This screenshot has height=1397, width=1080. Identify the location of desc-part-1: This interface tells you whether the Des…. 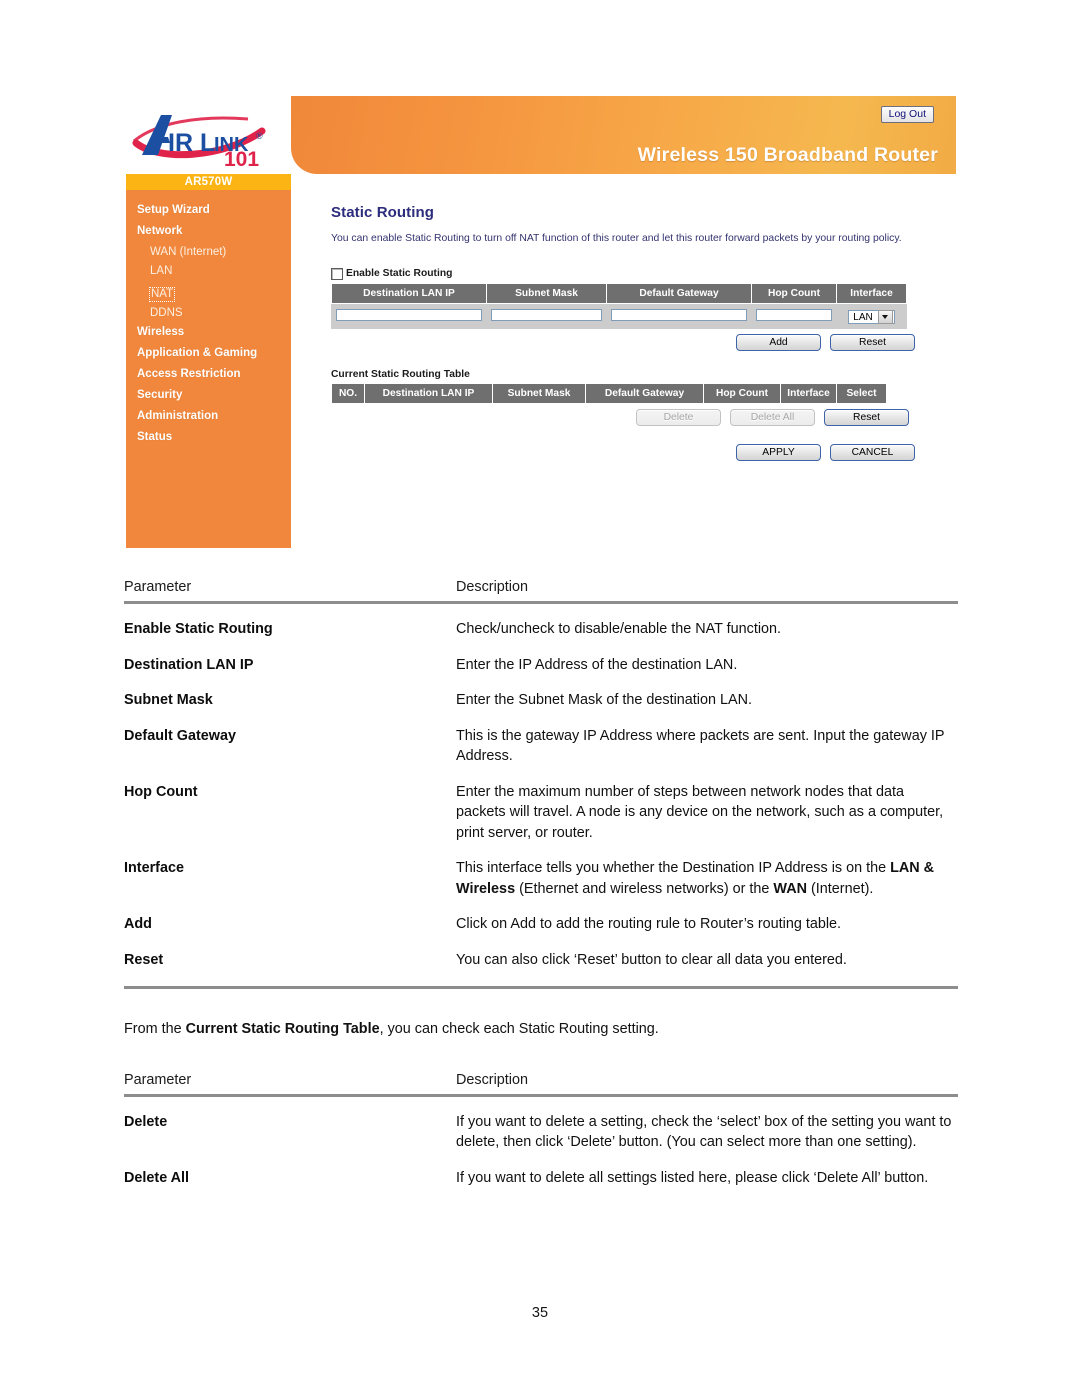
(673, 868).